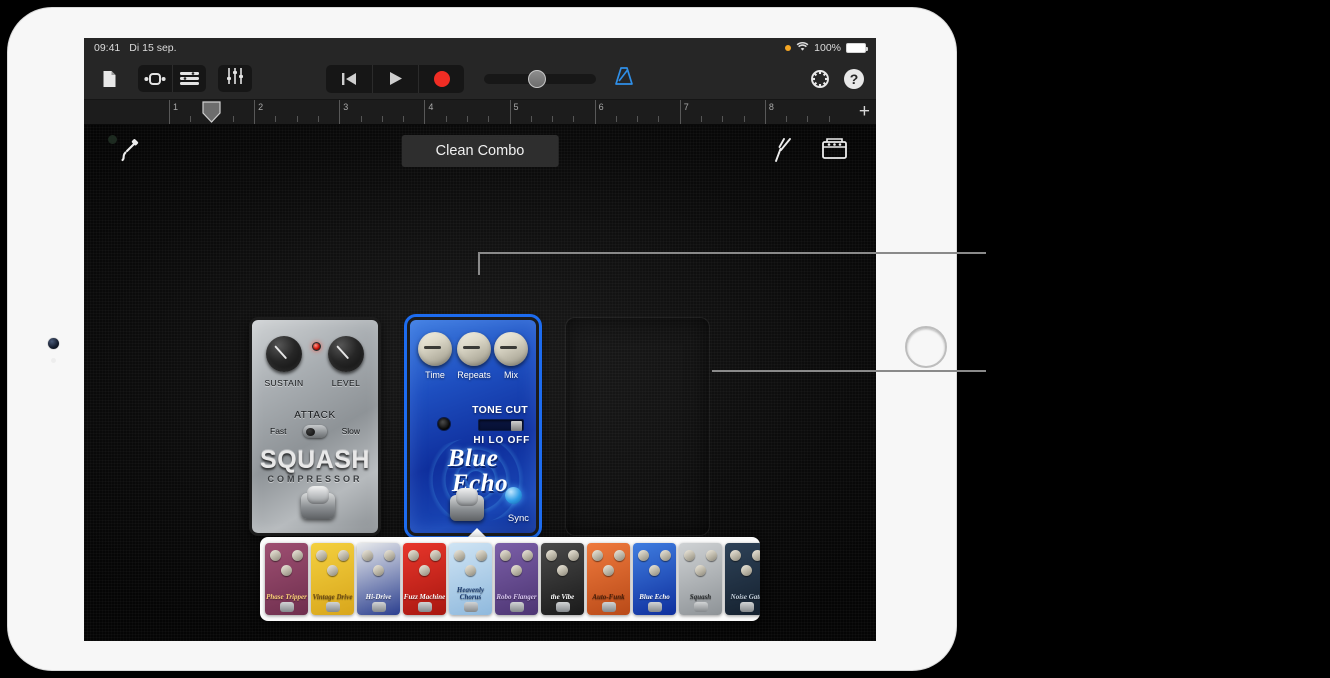 This screenshot has width=1330, height=678. I want to click on battery-percent: 100%, so click(827, 48).